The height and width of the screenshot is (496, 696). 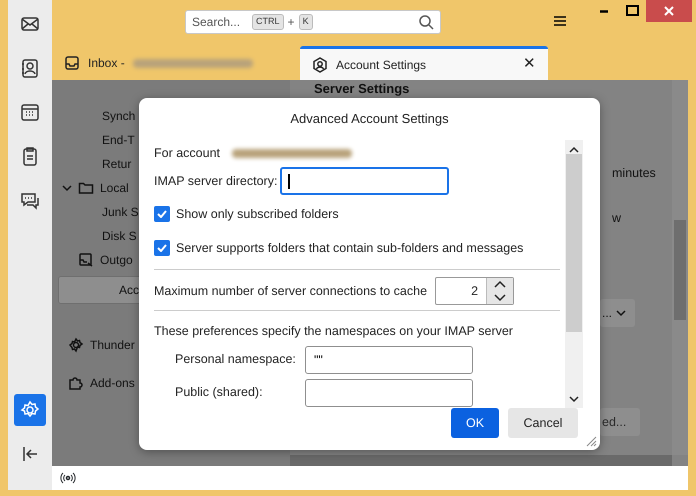 I want to click on page-text: minutes, so click(x=634, y=173).